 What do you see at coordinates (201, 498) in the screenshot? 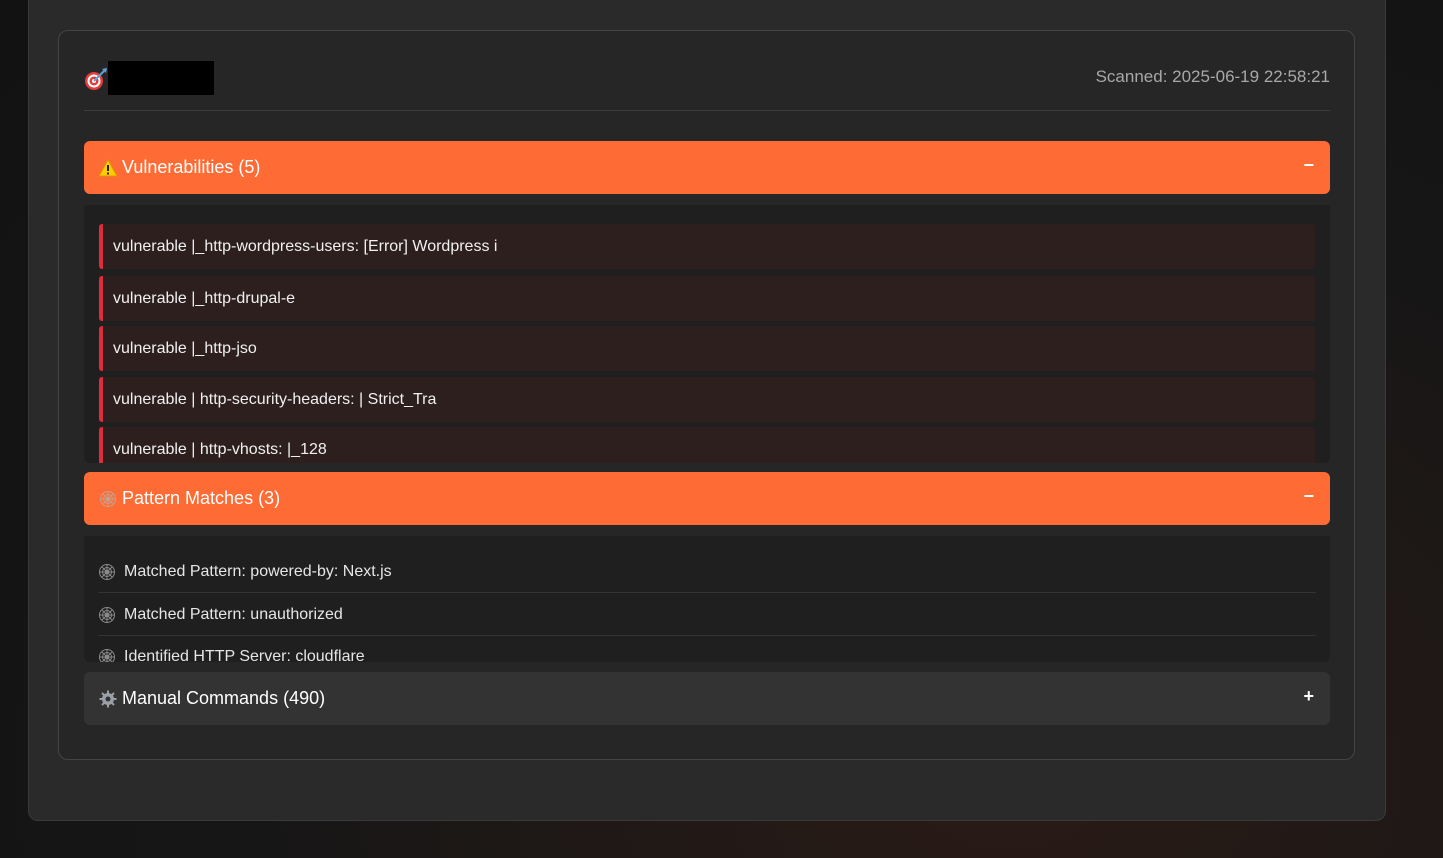
I see `pattern-matches-title: Pattern Matches (3)` at bounding box center [201, 498].